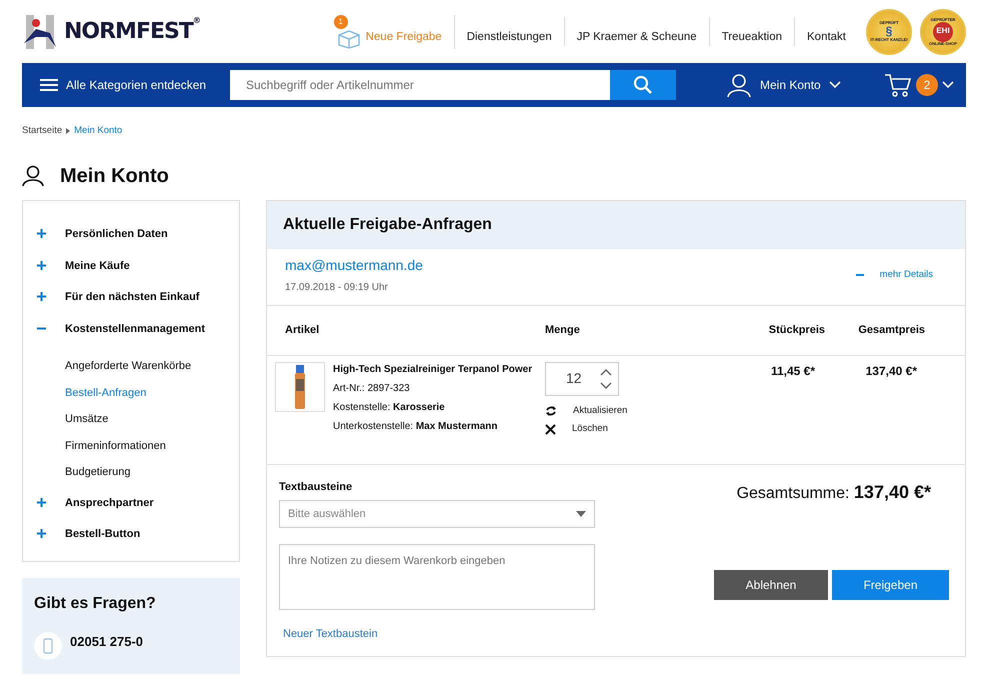 The height and width of the screenshot is (690, 994). I want to click on notification-badge: 1, so click(341, 21).